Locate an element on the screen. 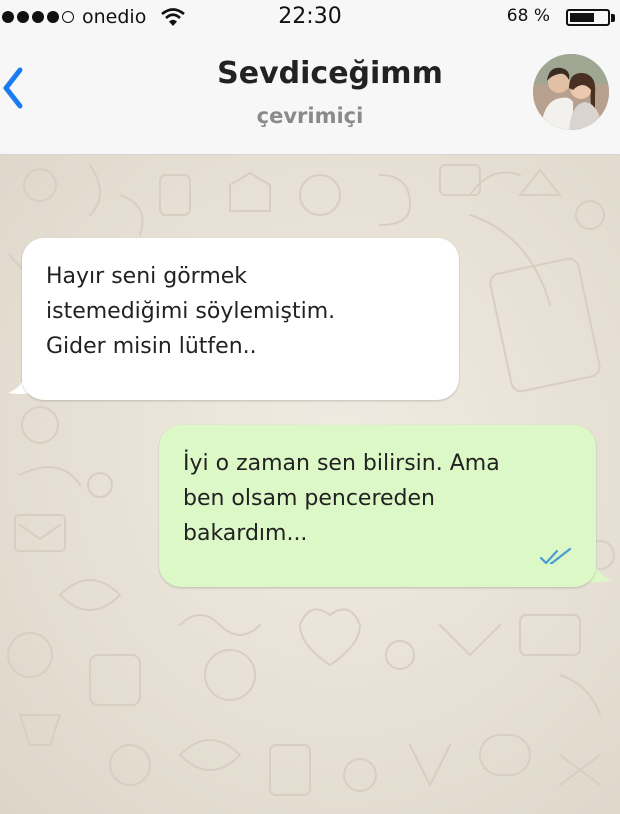  contact-avatar is located at coordinates (571, 92).